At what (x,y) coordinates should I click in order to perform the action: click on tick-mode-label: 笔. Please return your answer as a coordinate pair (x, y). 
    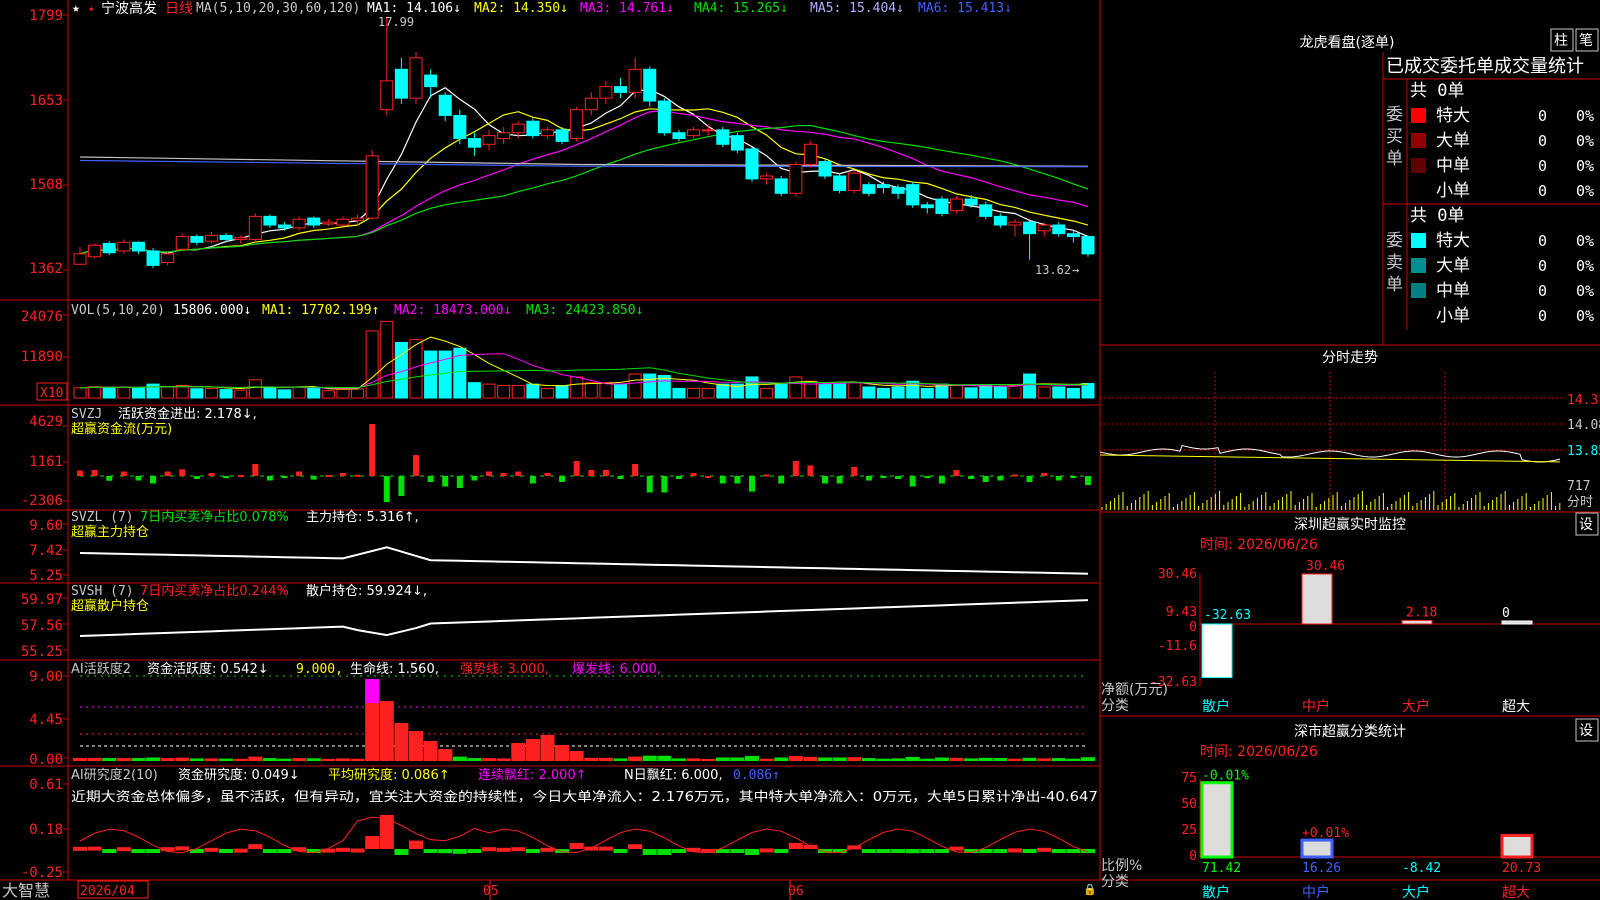
    Looking at the image, I should click on (1586, 41).